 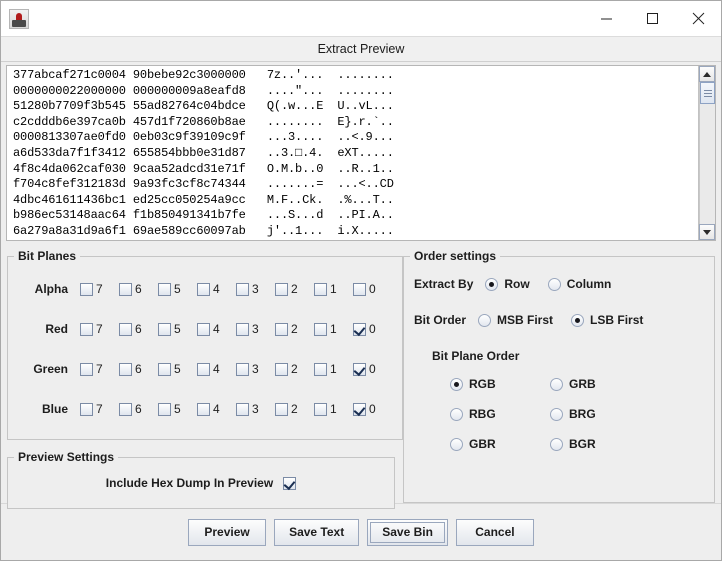 What do you see at coordinates (372, 369) in the screenshot?
I see `bit-plane-cell-green-0: 0` at bounding box center [372, 369].